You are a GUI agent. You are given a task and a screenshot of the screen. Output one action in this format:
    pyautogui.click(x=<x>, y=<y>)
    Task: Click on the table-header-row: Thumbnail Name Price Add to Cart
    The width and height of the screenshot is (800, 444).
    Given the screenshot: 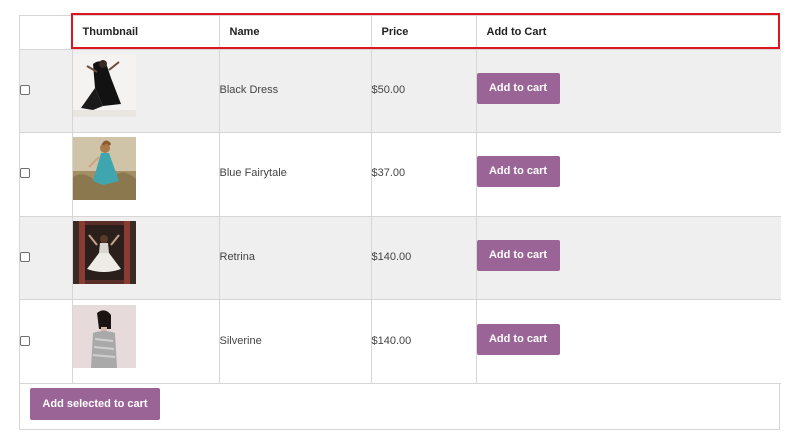 What is the action you would take?
    pyautogui.click(x=400, y=33)
    